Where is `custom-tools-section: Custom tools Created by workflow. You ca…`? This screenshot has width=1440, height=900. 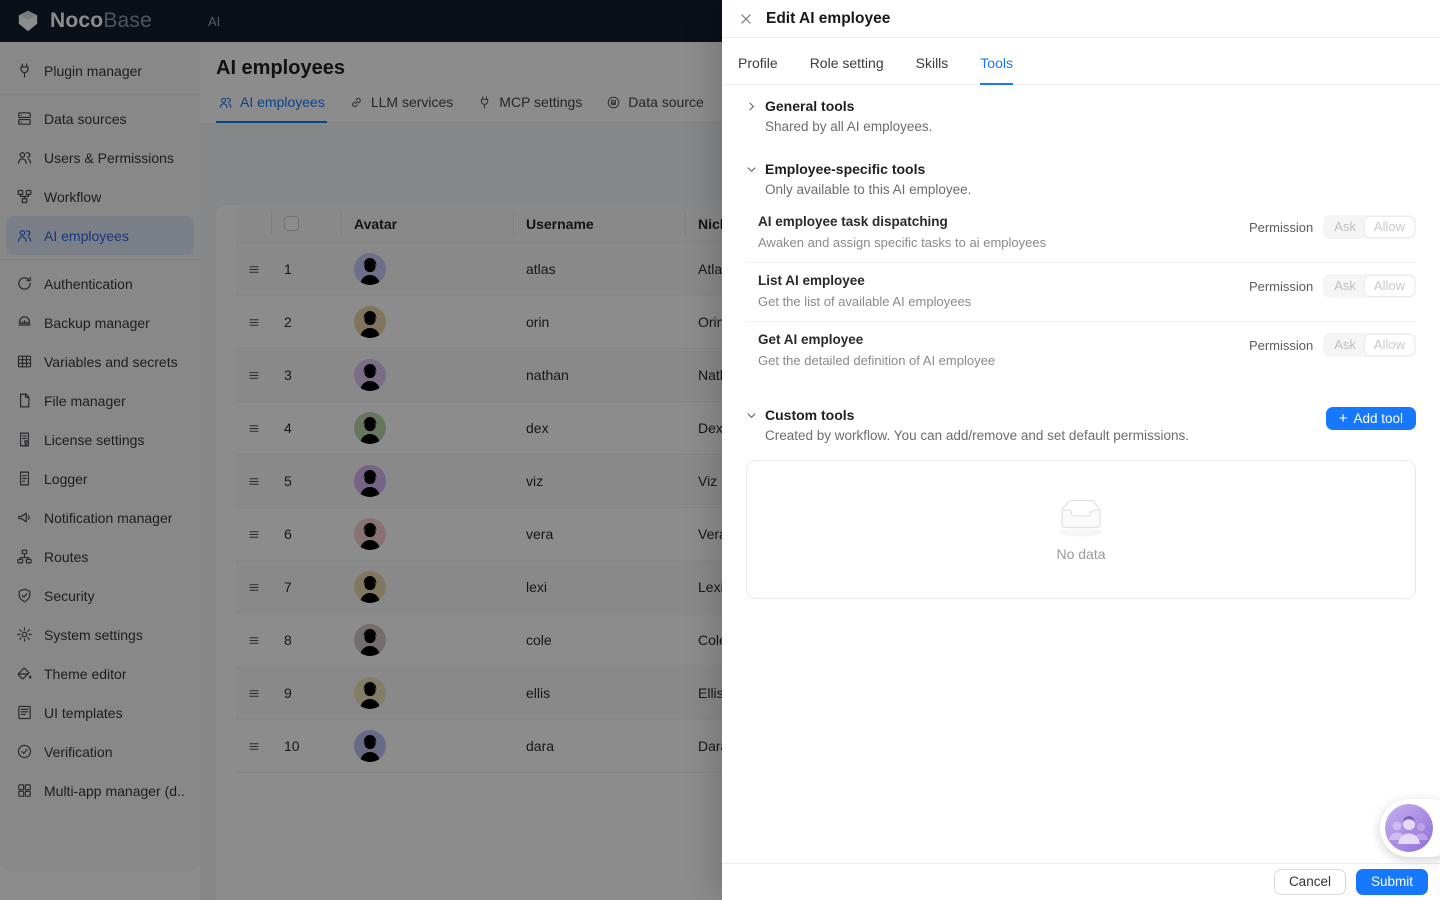 custom-tools-section: Custom tools Created by workflow. You ca… is located at coordinates (1081, 503).